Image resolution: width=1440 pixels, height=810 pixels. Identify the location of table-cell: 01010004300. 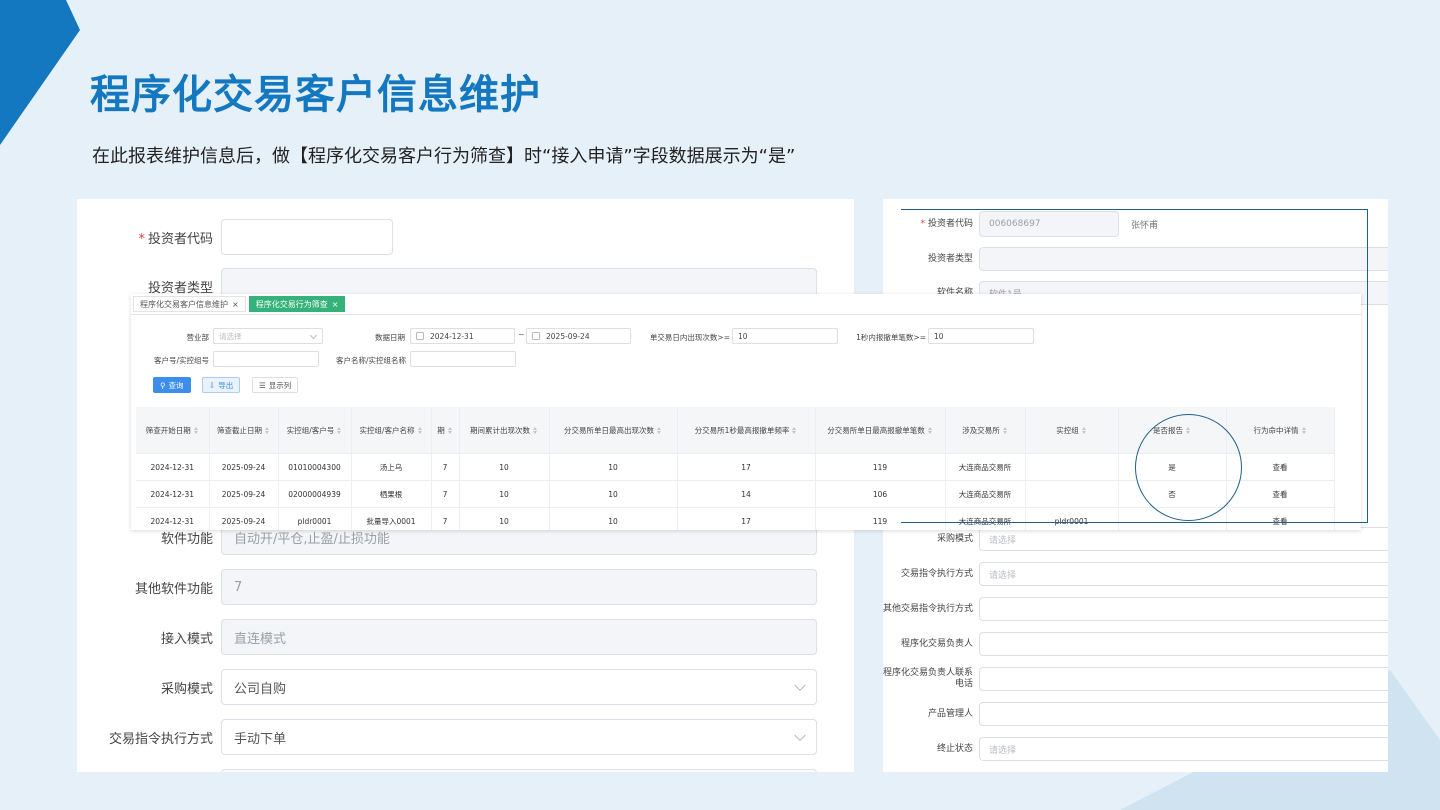
(315, 467).